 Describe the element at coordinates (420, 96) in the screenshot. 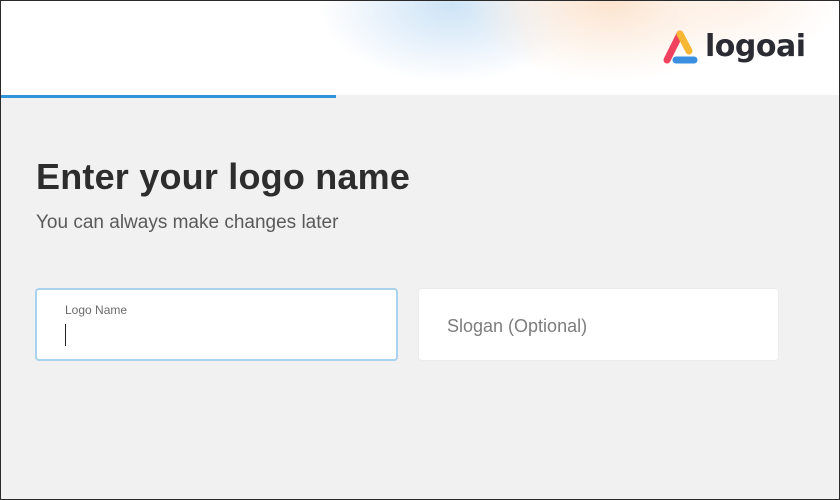

I see `progress-bar` at that location.